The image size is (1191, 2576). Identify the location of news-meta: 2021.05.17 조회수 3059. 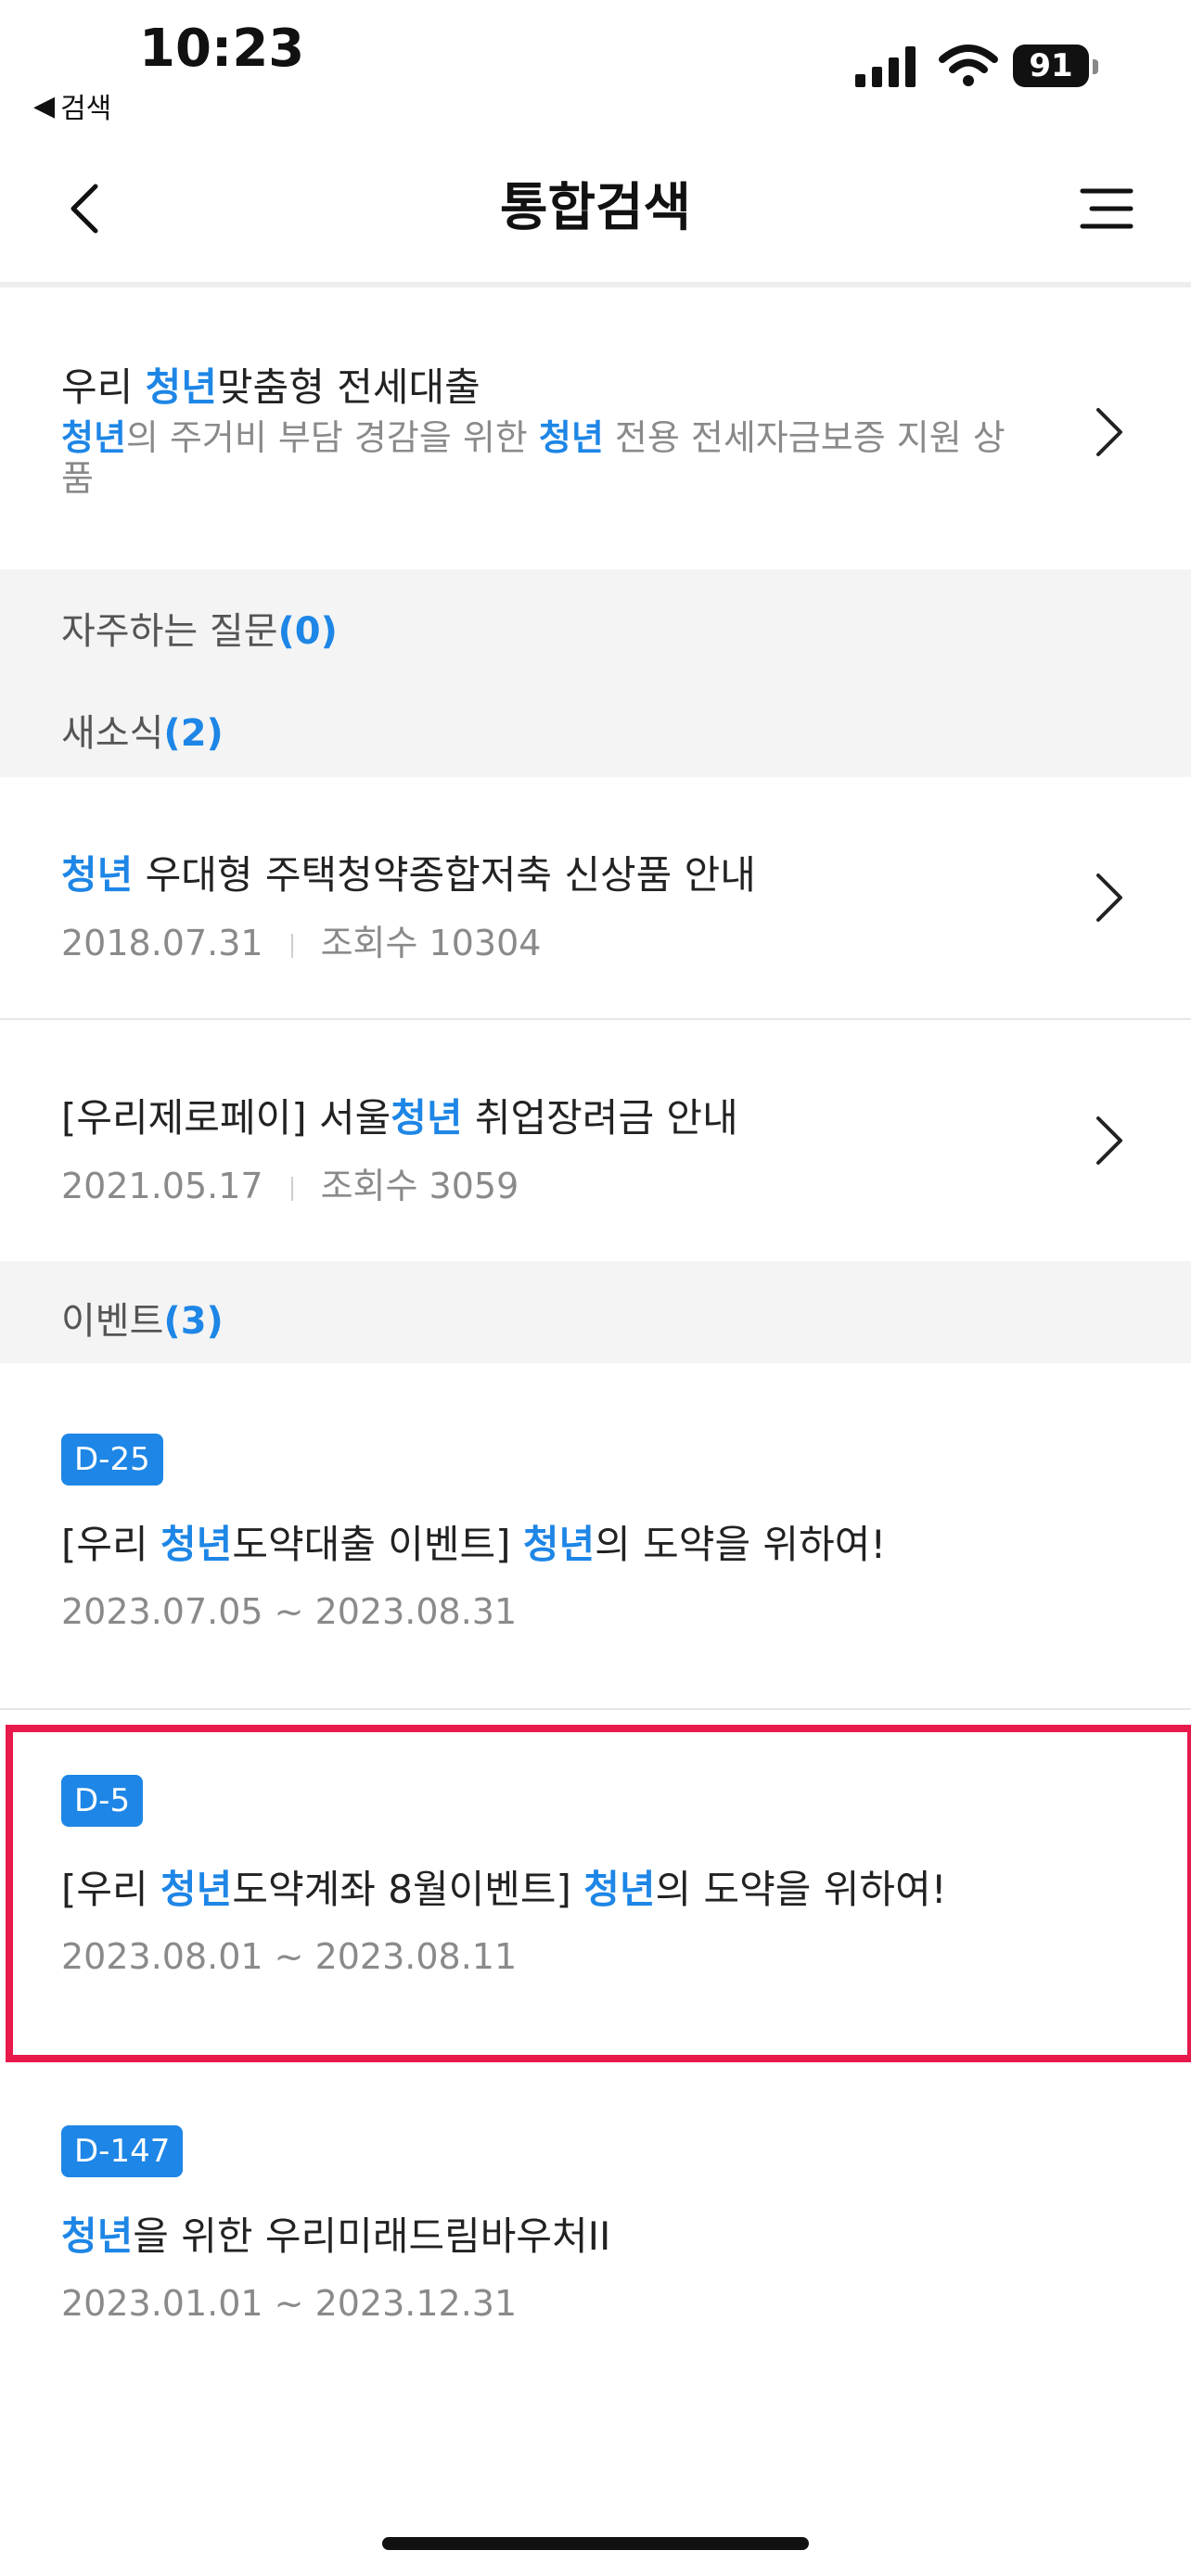
(290, 1183).